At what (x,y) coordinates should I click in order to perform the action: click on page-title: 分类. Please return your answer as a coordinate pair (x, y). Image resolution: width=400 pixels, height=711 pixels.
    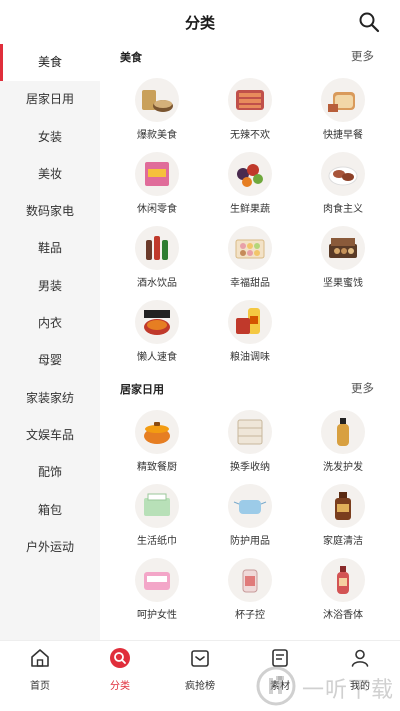
    Looking at the image, I should click on (199, 23).